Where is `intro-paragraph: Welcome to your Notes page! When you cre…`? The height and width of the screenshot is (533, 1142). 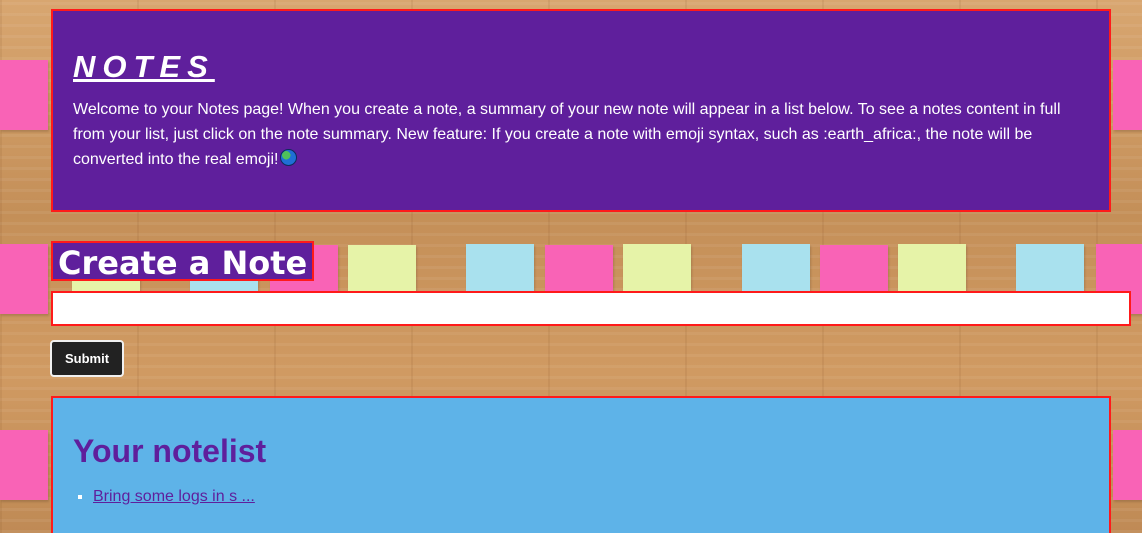
intro-paragraph: Welcome to your Notes page! When you cre… is located at coordinates (581, 134).